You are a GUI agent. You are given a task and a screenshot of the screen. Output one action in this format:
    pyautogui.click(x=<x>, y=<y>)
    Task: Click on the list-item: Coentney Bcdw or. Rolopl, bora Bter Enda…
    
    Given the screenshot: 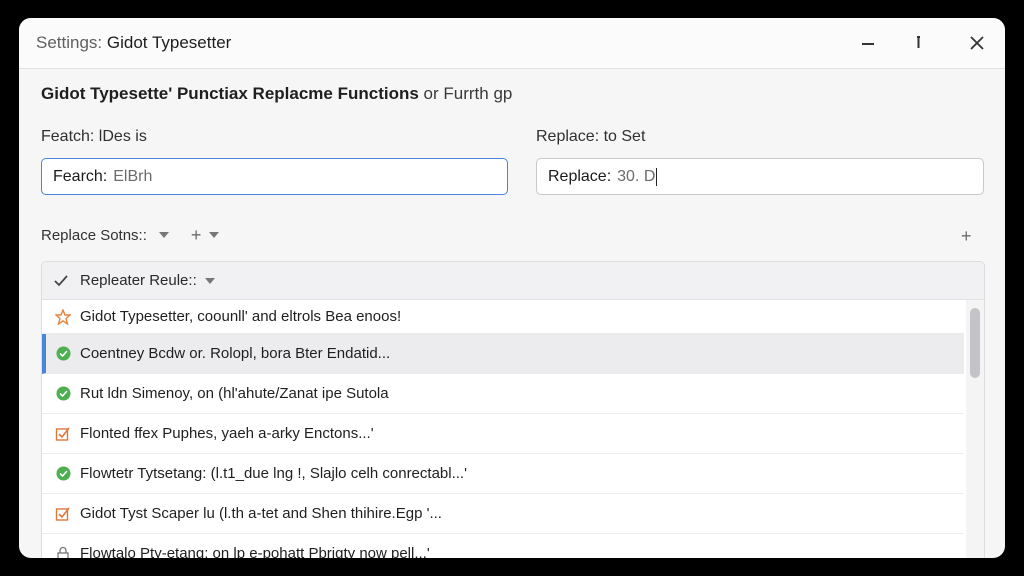 What is the action you would take?
    pyautogui.click(x=503, y=354)
    